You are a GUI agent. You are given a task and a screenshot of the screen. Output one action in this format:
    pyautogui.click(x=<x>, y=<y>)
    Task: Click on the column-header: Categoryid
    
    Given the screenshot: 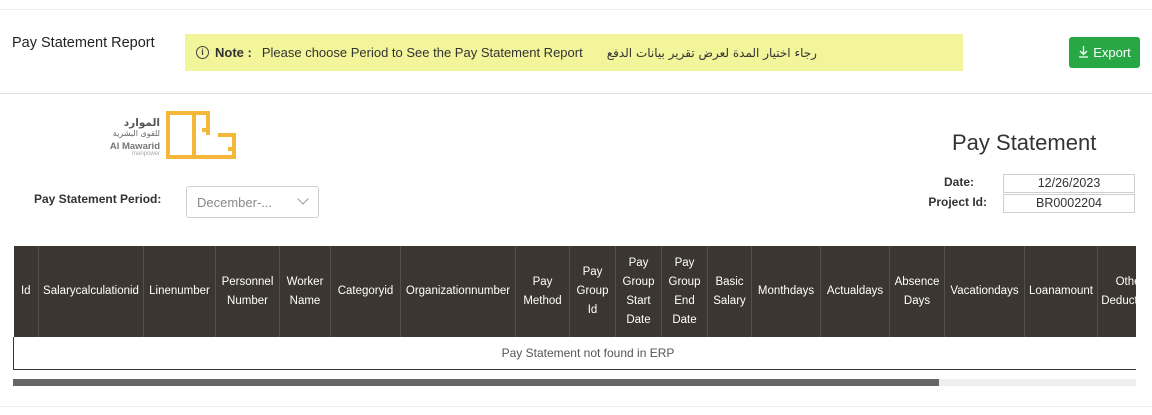 What is the action you would take?
    pyautogui.click(x=365, y=291)
    